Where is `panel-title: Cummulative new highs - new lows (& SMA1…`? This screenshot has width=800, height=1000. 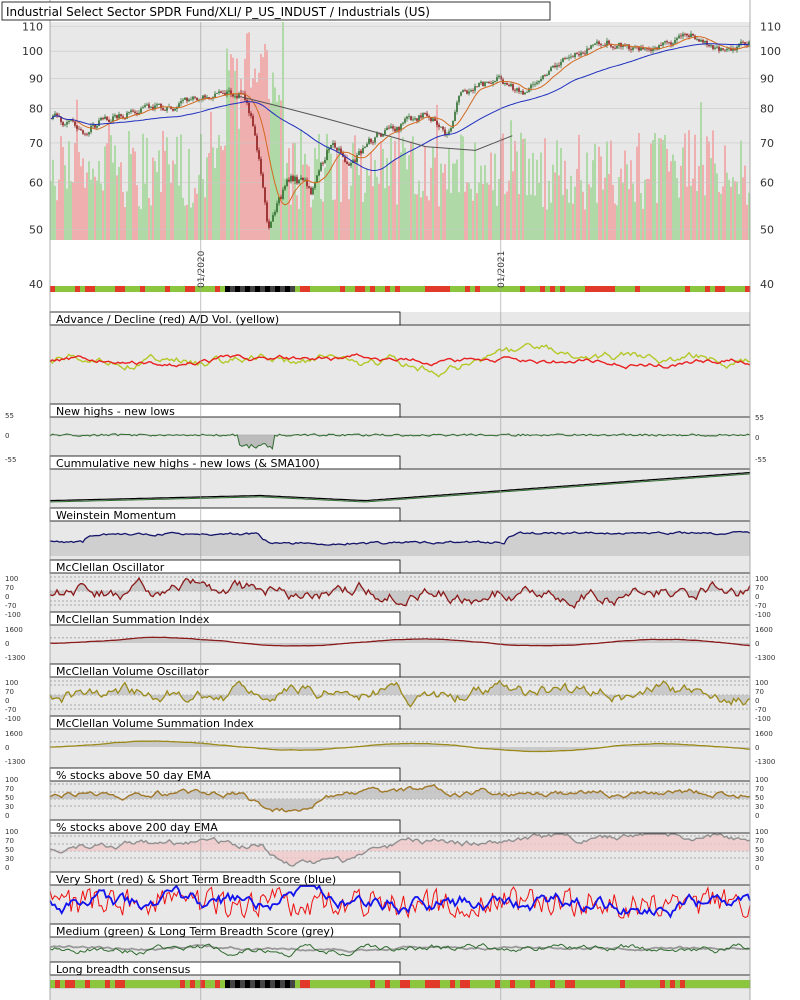 panel-title: Cummulative new highs - new lows (& SMA1… is located at coordinates (188, 463).